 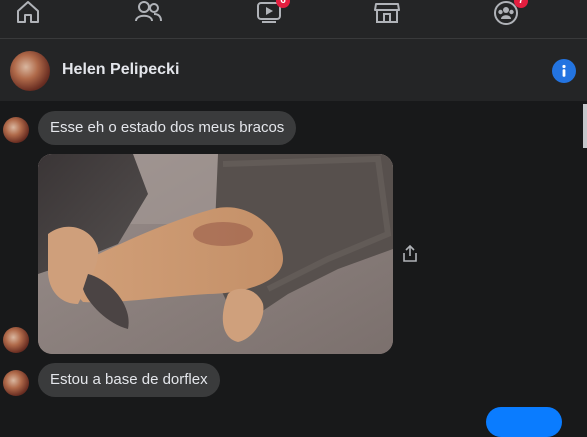 I want to click on home-icon, so click(x=28, y=15).